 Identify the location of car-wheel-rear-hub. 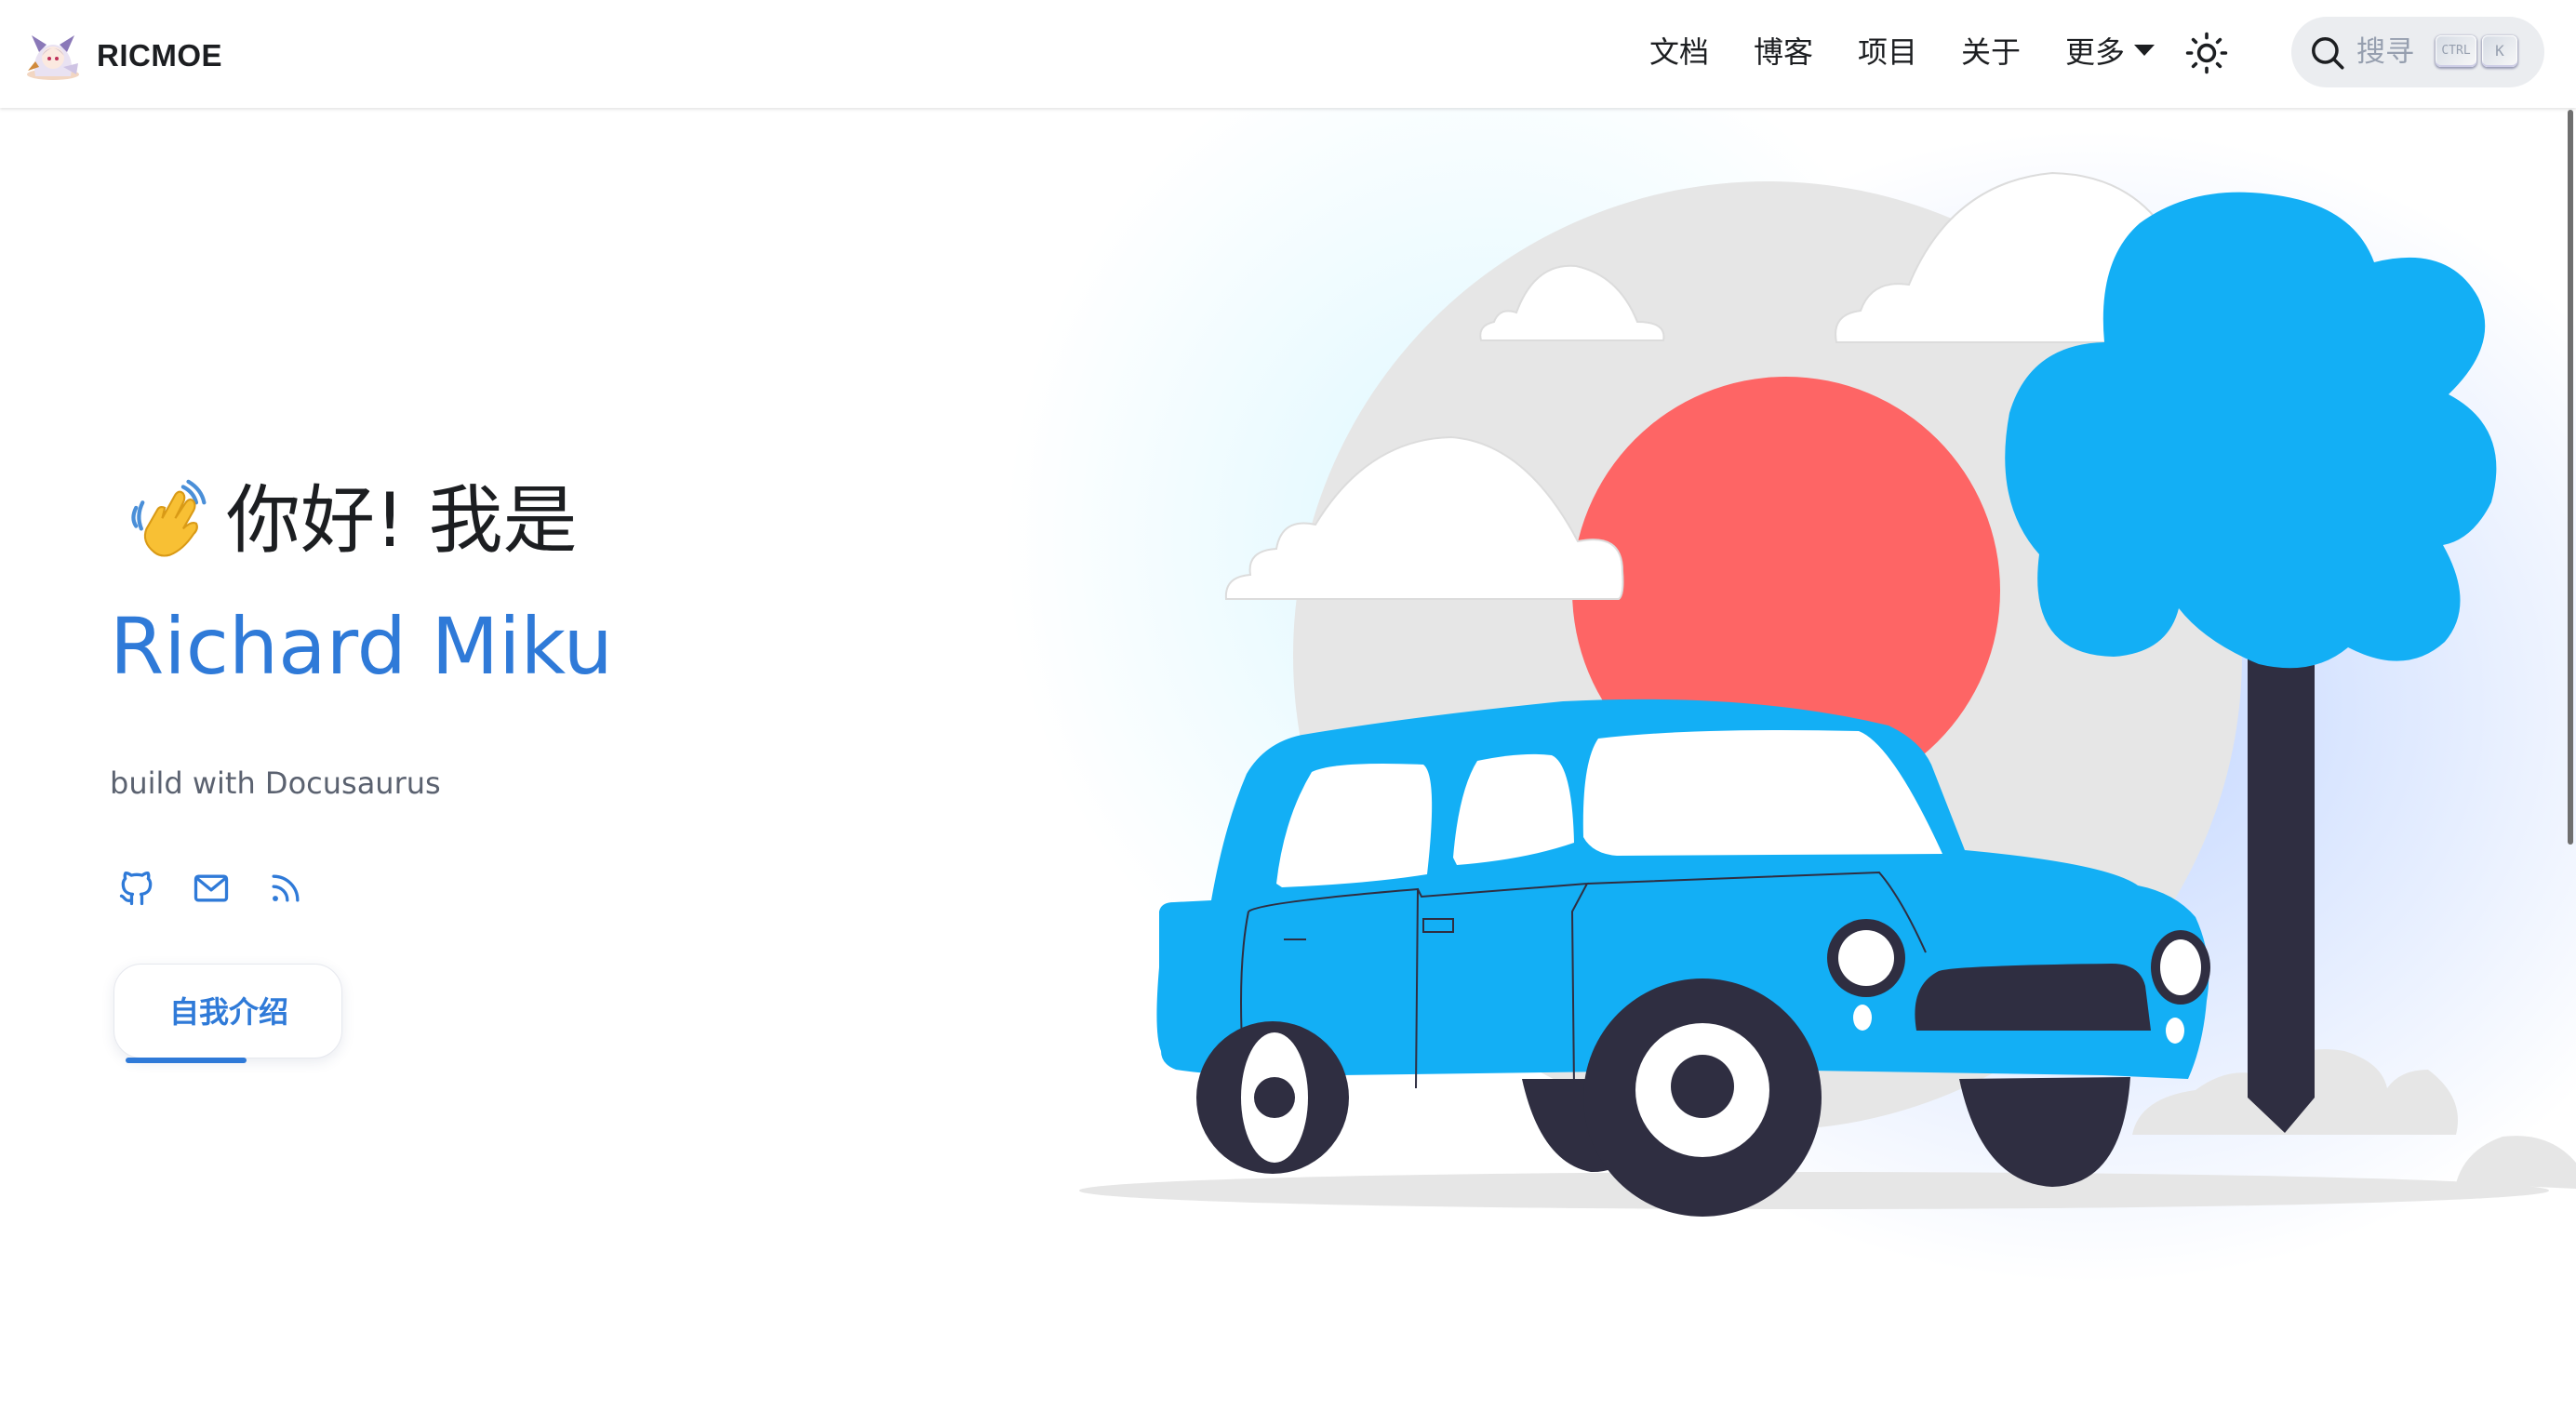
(1274, 1097).